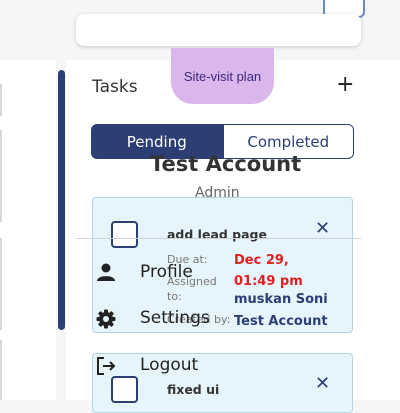 This screenshot has width=400, height=413. I want to click on menu-item-profile: Profile, so click(166, 272).